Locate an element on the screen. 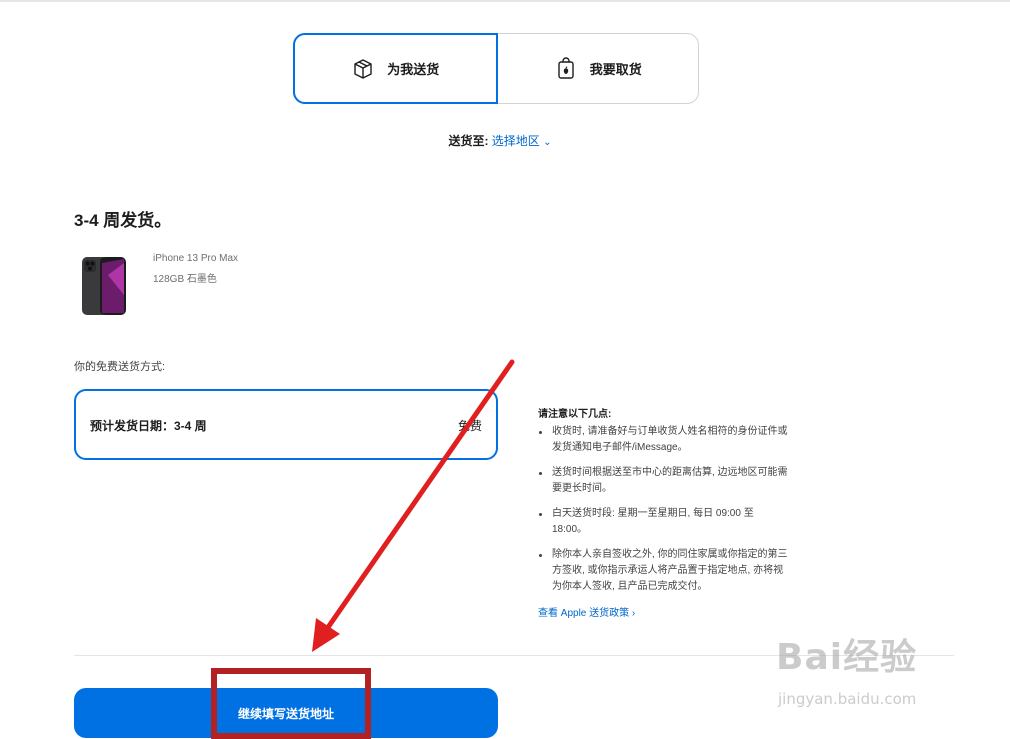  watermark-url: jingyan.baidu.com is located at coordinates (847, 699).